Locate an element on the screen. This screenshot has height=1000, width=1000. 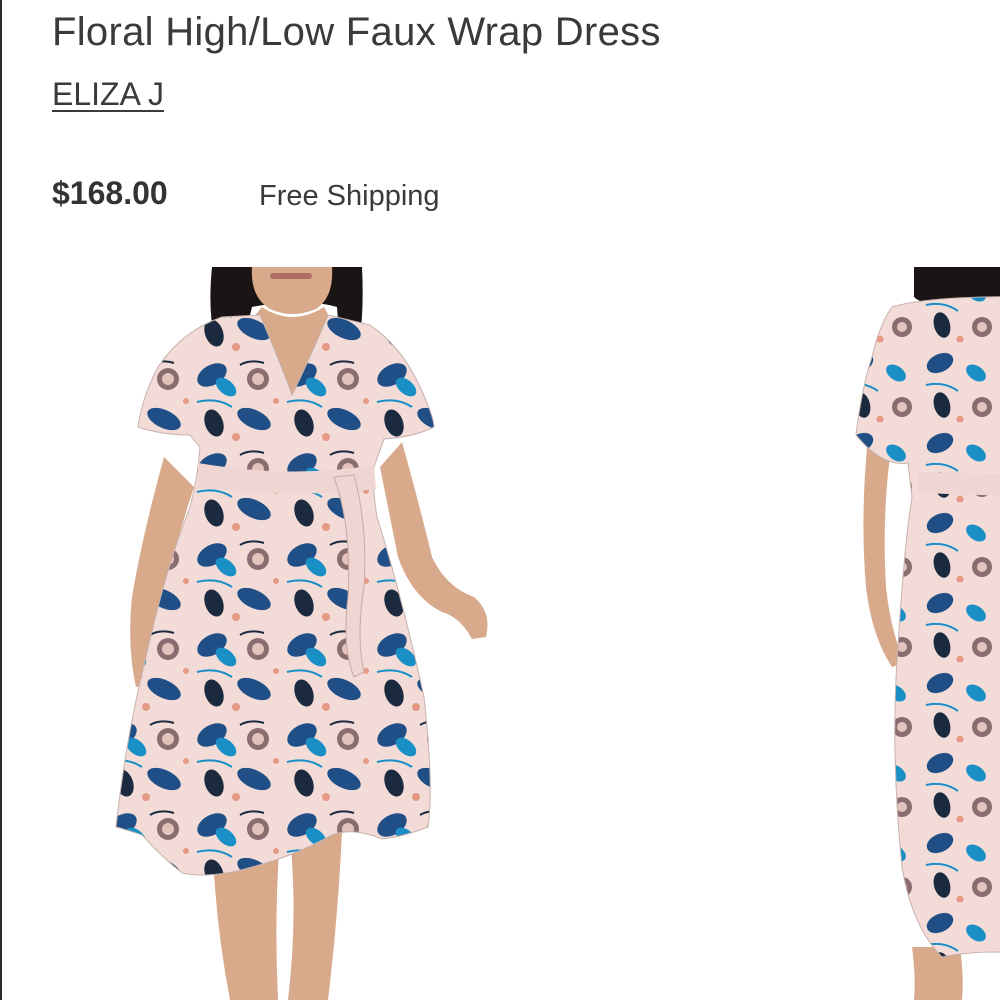
dress-side-illustration is located at coordinates (927, 633).